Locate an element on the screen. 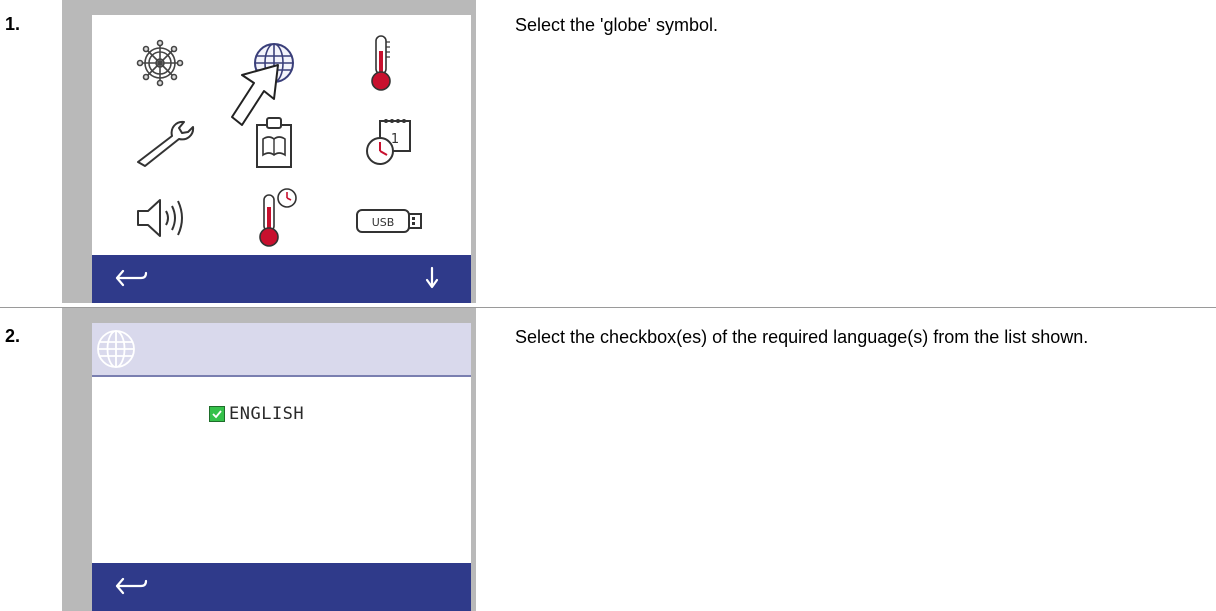 The width and height of the screenshot is (1216, 611). usb-stick-icon: USB is located at coordinates (390, 221).